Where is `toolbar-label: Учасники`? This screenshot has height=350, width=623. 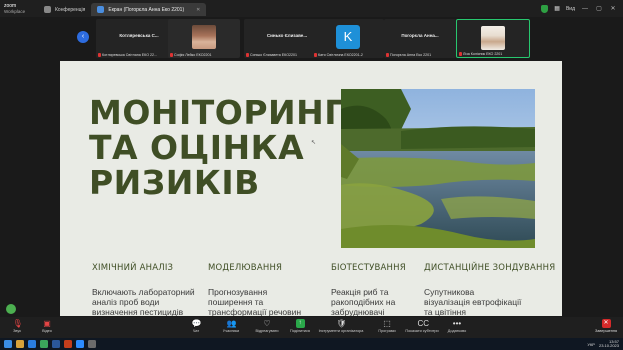 toolbar-label: Учасники is located at coordinates (231, 331).